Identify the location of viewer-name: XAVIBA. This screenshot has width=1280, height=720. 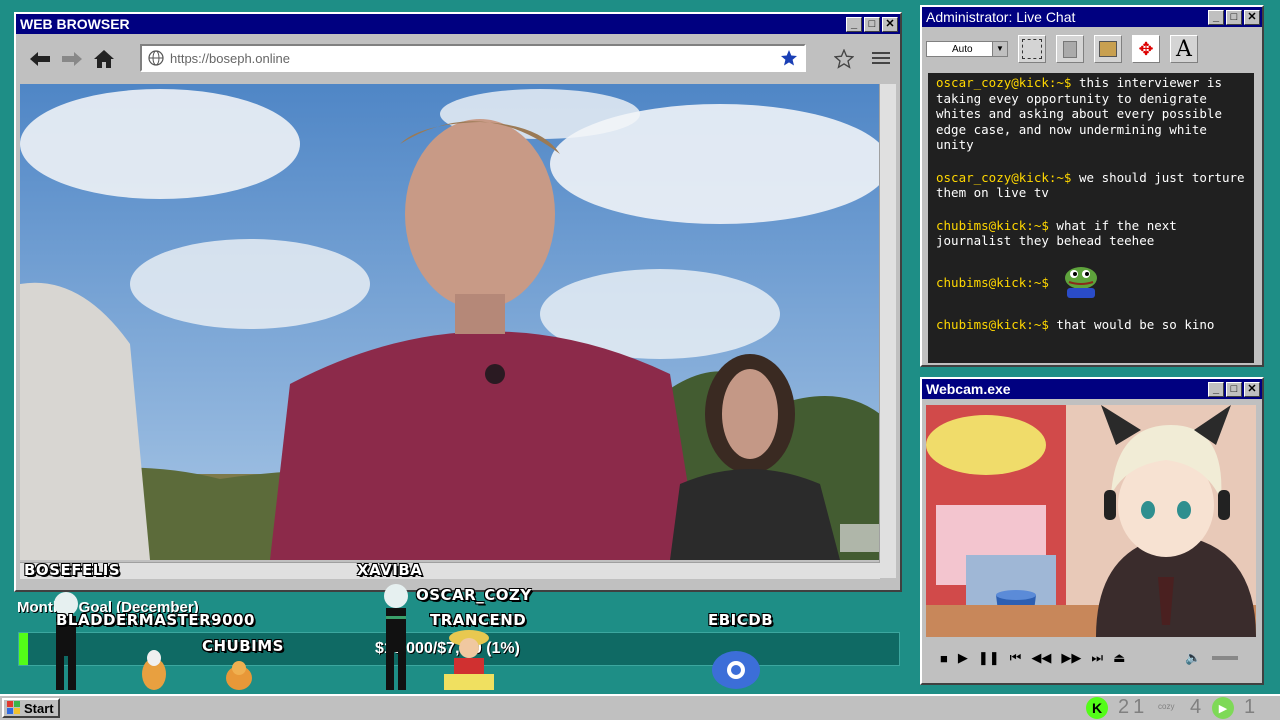
(390, 570).